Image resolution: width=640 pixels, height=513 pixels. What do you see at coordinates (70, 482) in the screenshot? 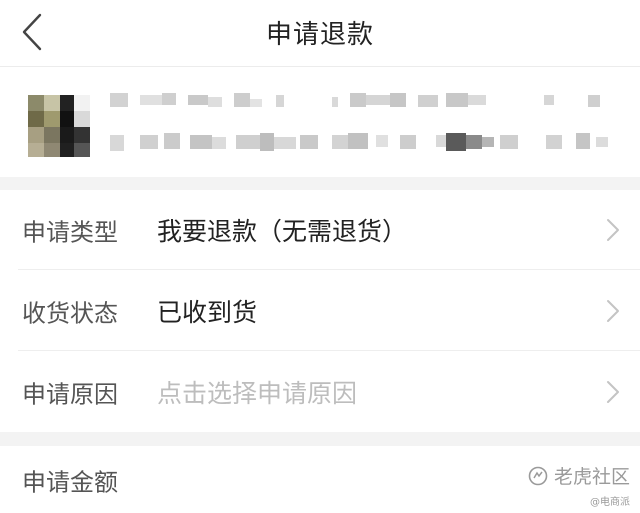
I see `amount-label: 申请金额` at bounding box center [70, 482].